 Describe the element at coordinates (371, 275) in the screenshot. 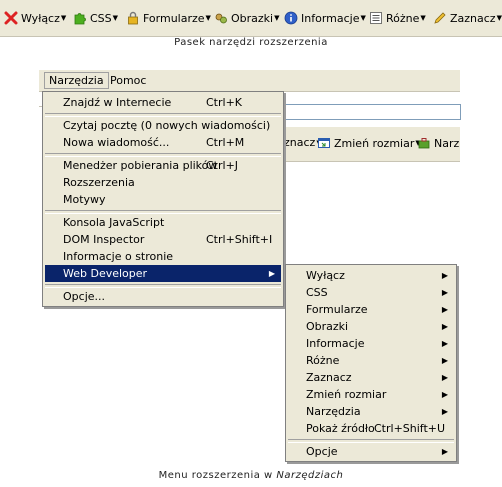

I see `submenu-item-disable: Wyłącz ▶` at that location.